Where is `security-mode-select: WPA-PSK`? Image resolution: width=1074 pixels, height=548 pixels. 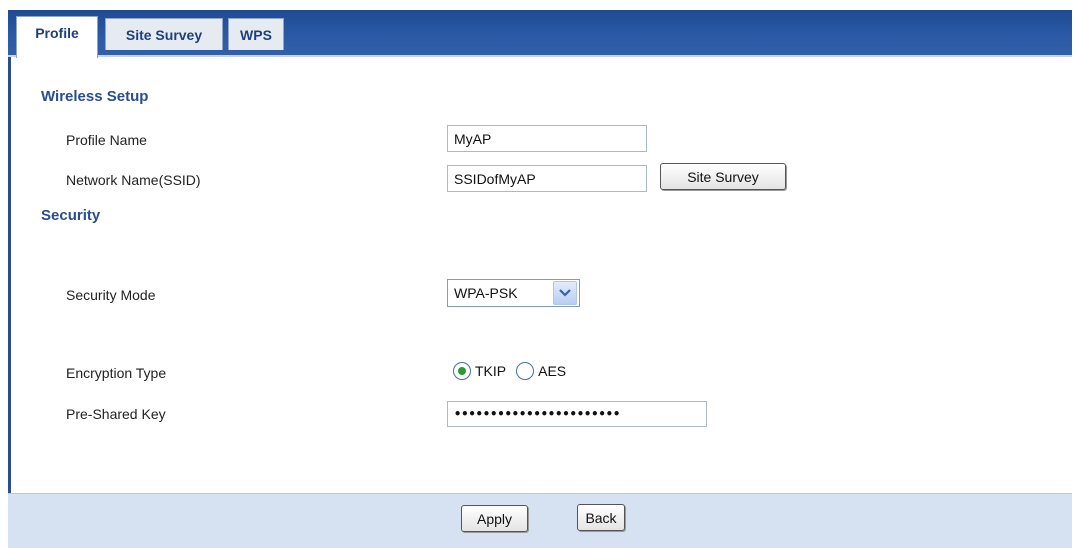
security-mode-select: WPA-PSK is located at coordinates (513, 293).